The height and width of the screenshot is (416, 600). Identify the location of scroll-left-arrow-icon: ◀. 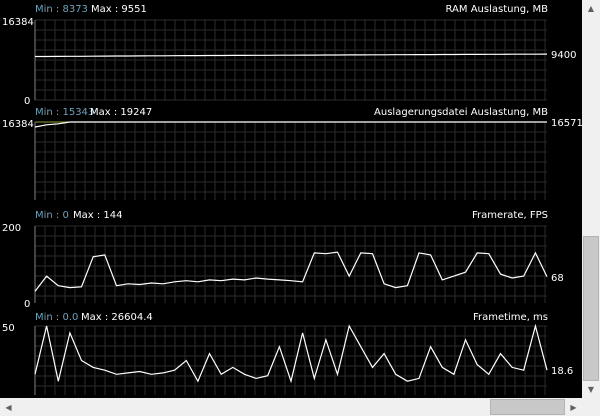
(8, 407).